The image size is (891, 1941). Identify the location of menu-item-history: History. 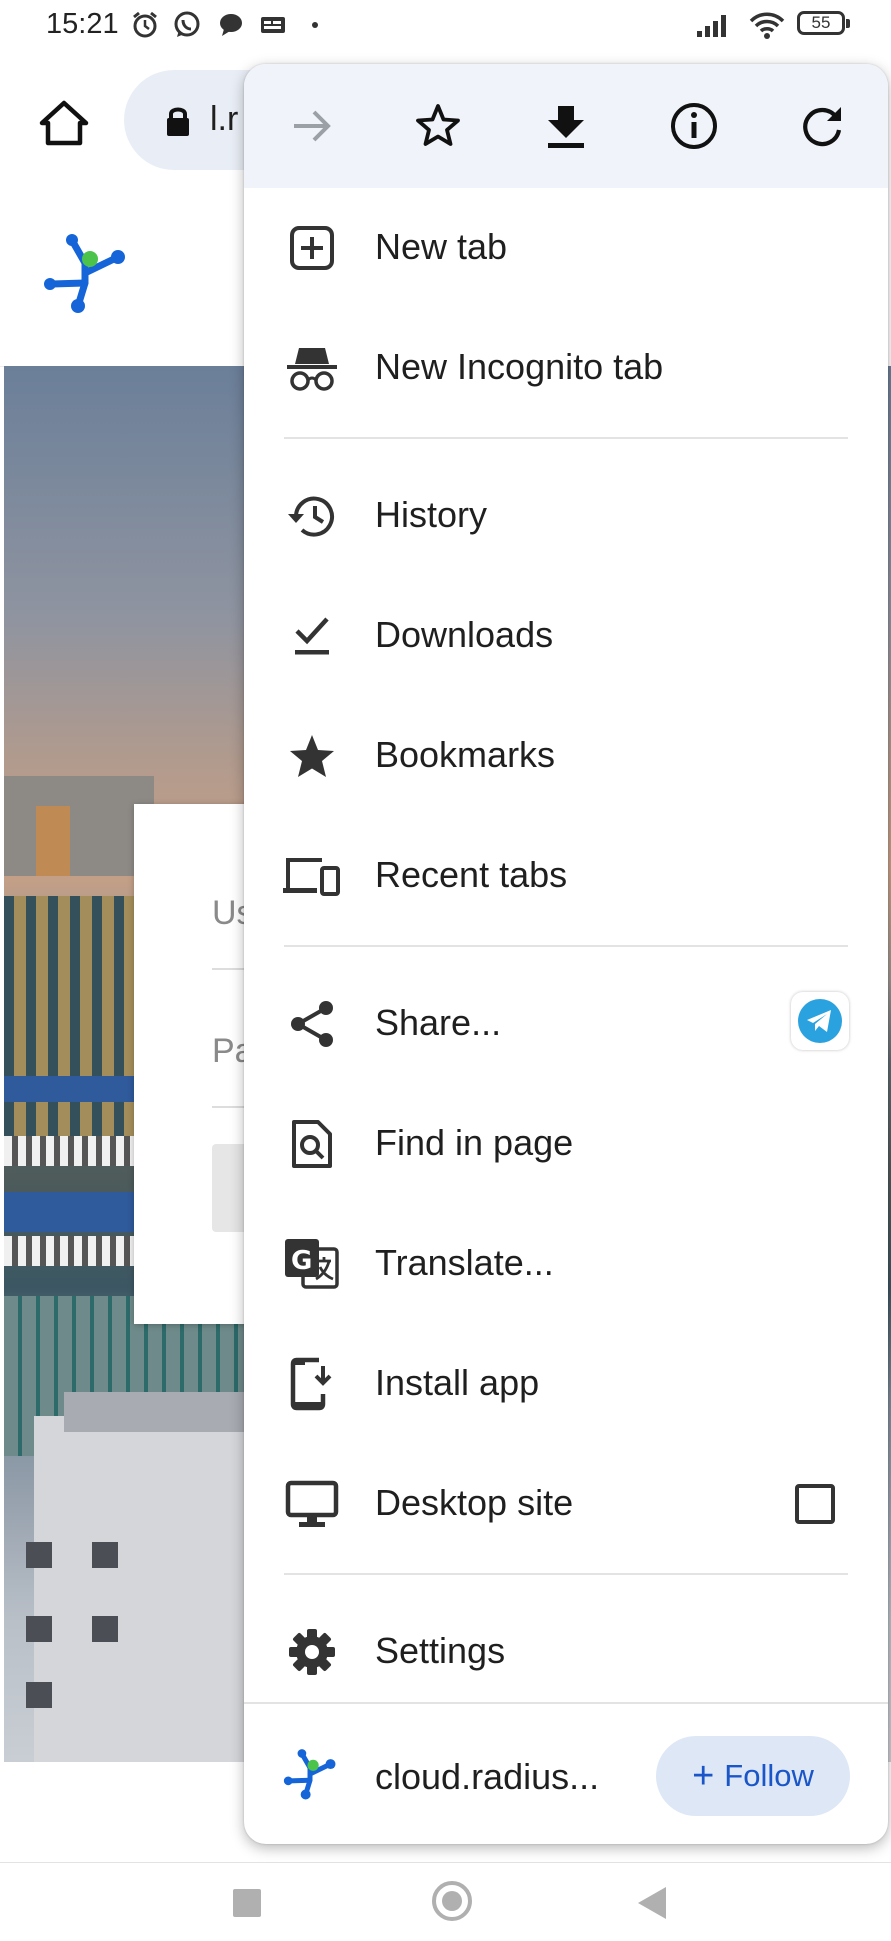
(566, 516).